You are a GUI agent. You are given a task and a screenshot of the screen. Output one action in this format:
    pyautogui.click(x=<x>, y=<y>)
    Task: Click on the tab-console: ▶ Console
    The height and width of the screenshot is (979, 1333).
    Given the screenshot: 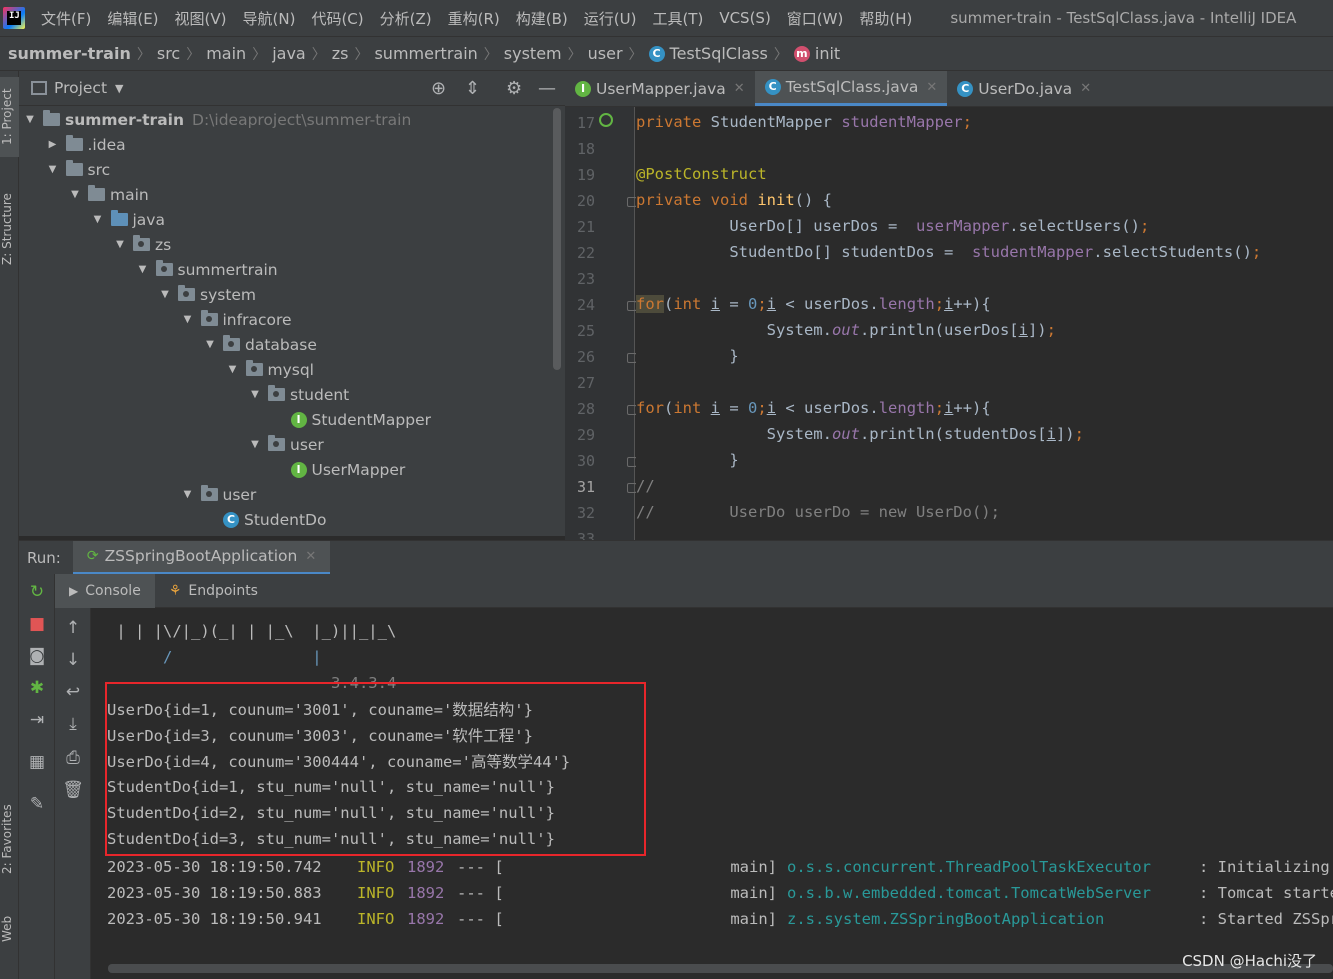 What is the action you would take?
    pyautogui.click(x=105, y=590)
    